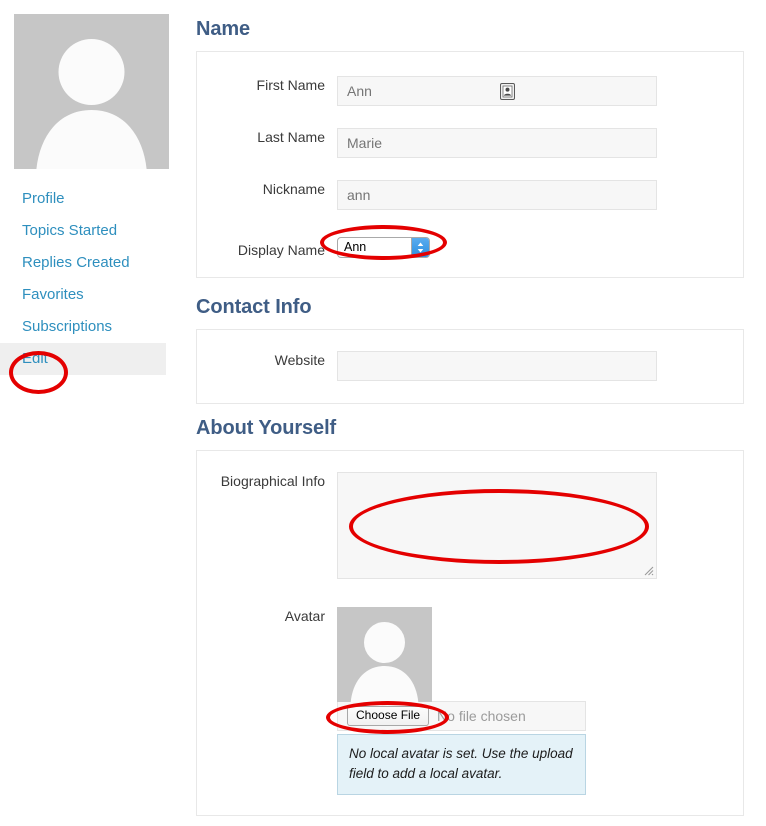 This screenshot has width=766, height=826. I want to click on avatar-file-input-row: Choose File No file chosen, so click(461, 716).